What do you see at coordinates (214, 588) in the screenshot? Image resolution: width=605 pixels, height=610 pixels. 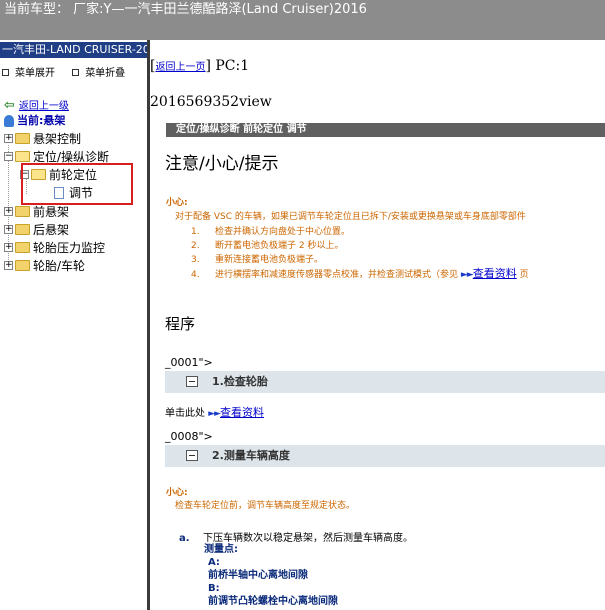 I see `measure-b-label: B:` at bounding box center [214, 588].